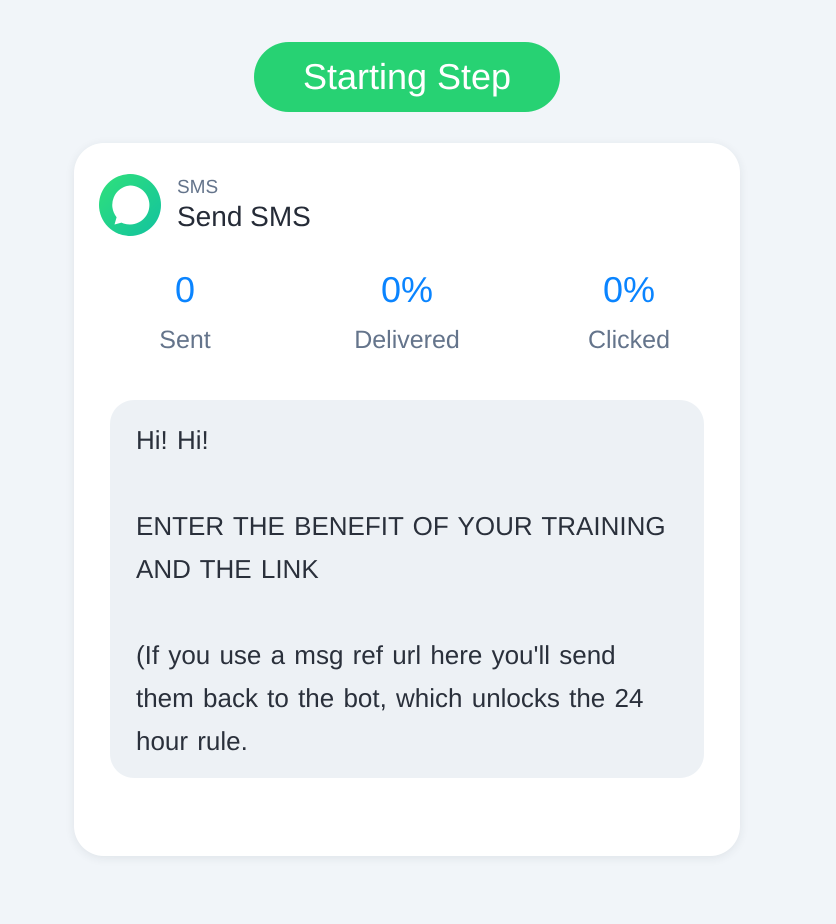 This screenshot has width=836, height=924. I want to click on step-badge: Starting Step, so click(407, 77).